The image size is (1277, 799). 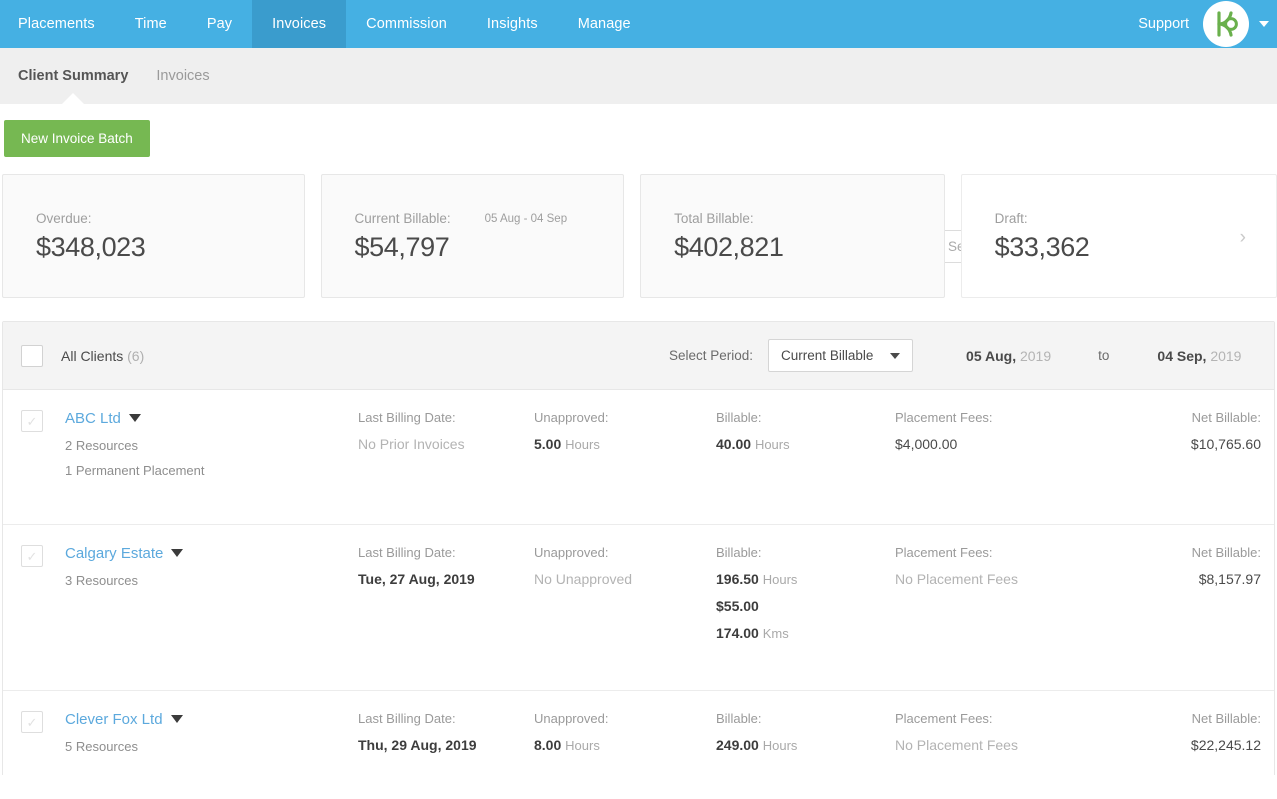 What do you see at coordinates (402, 247) in the screenshot?
I see `summary-card-value: $54,797` at bounding box center [402, 247].